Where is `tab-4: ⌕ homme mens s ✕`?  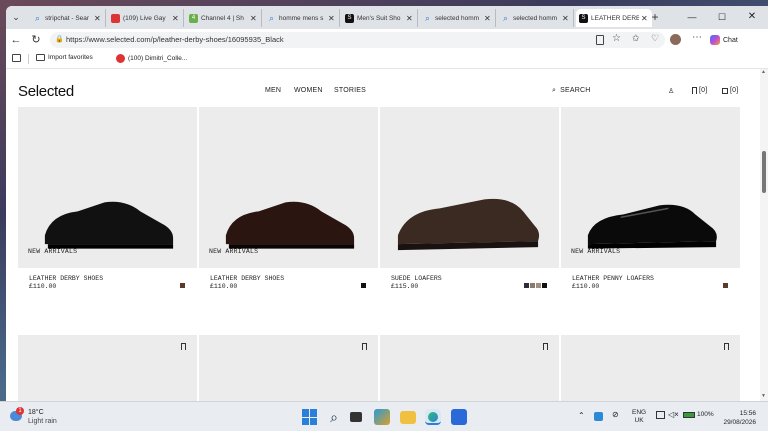 tab-4: ⌕ homme mens s ✕ is located at coordinates (302, 18).